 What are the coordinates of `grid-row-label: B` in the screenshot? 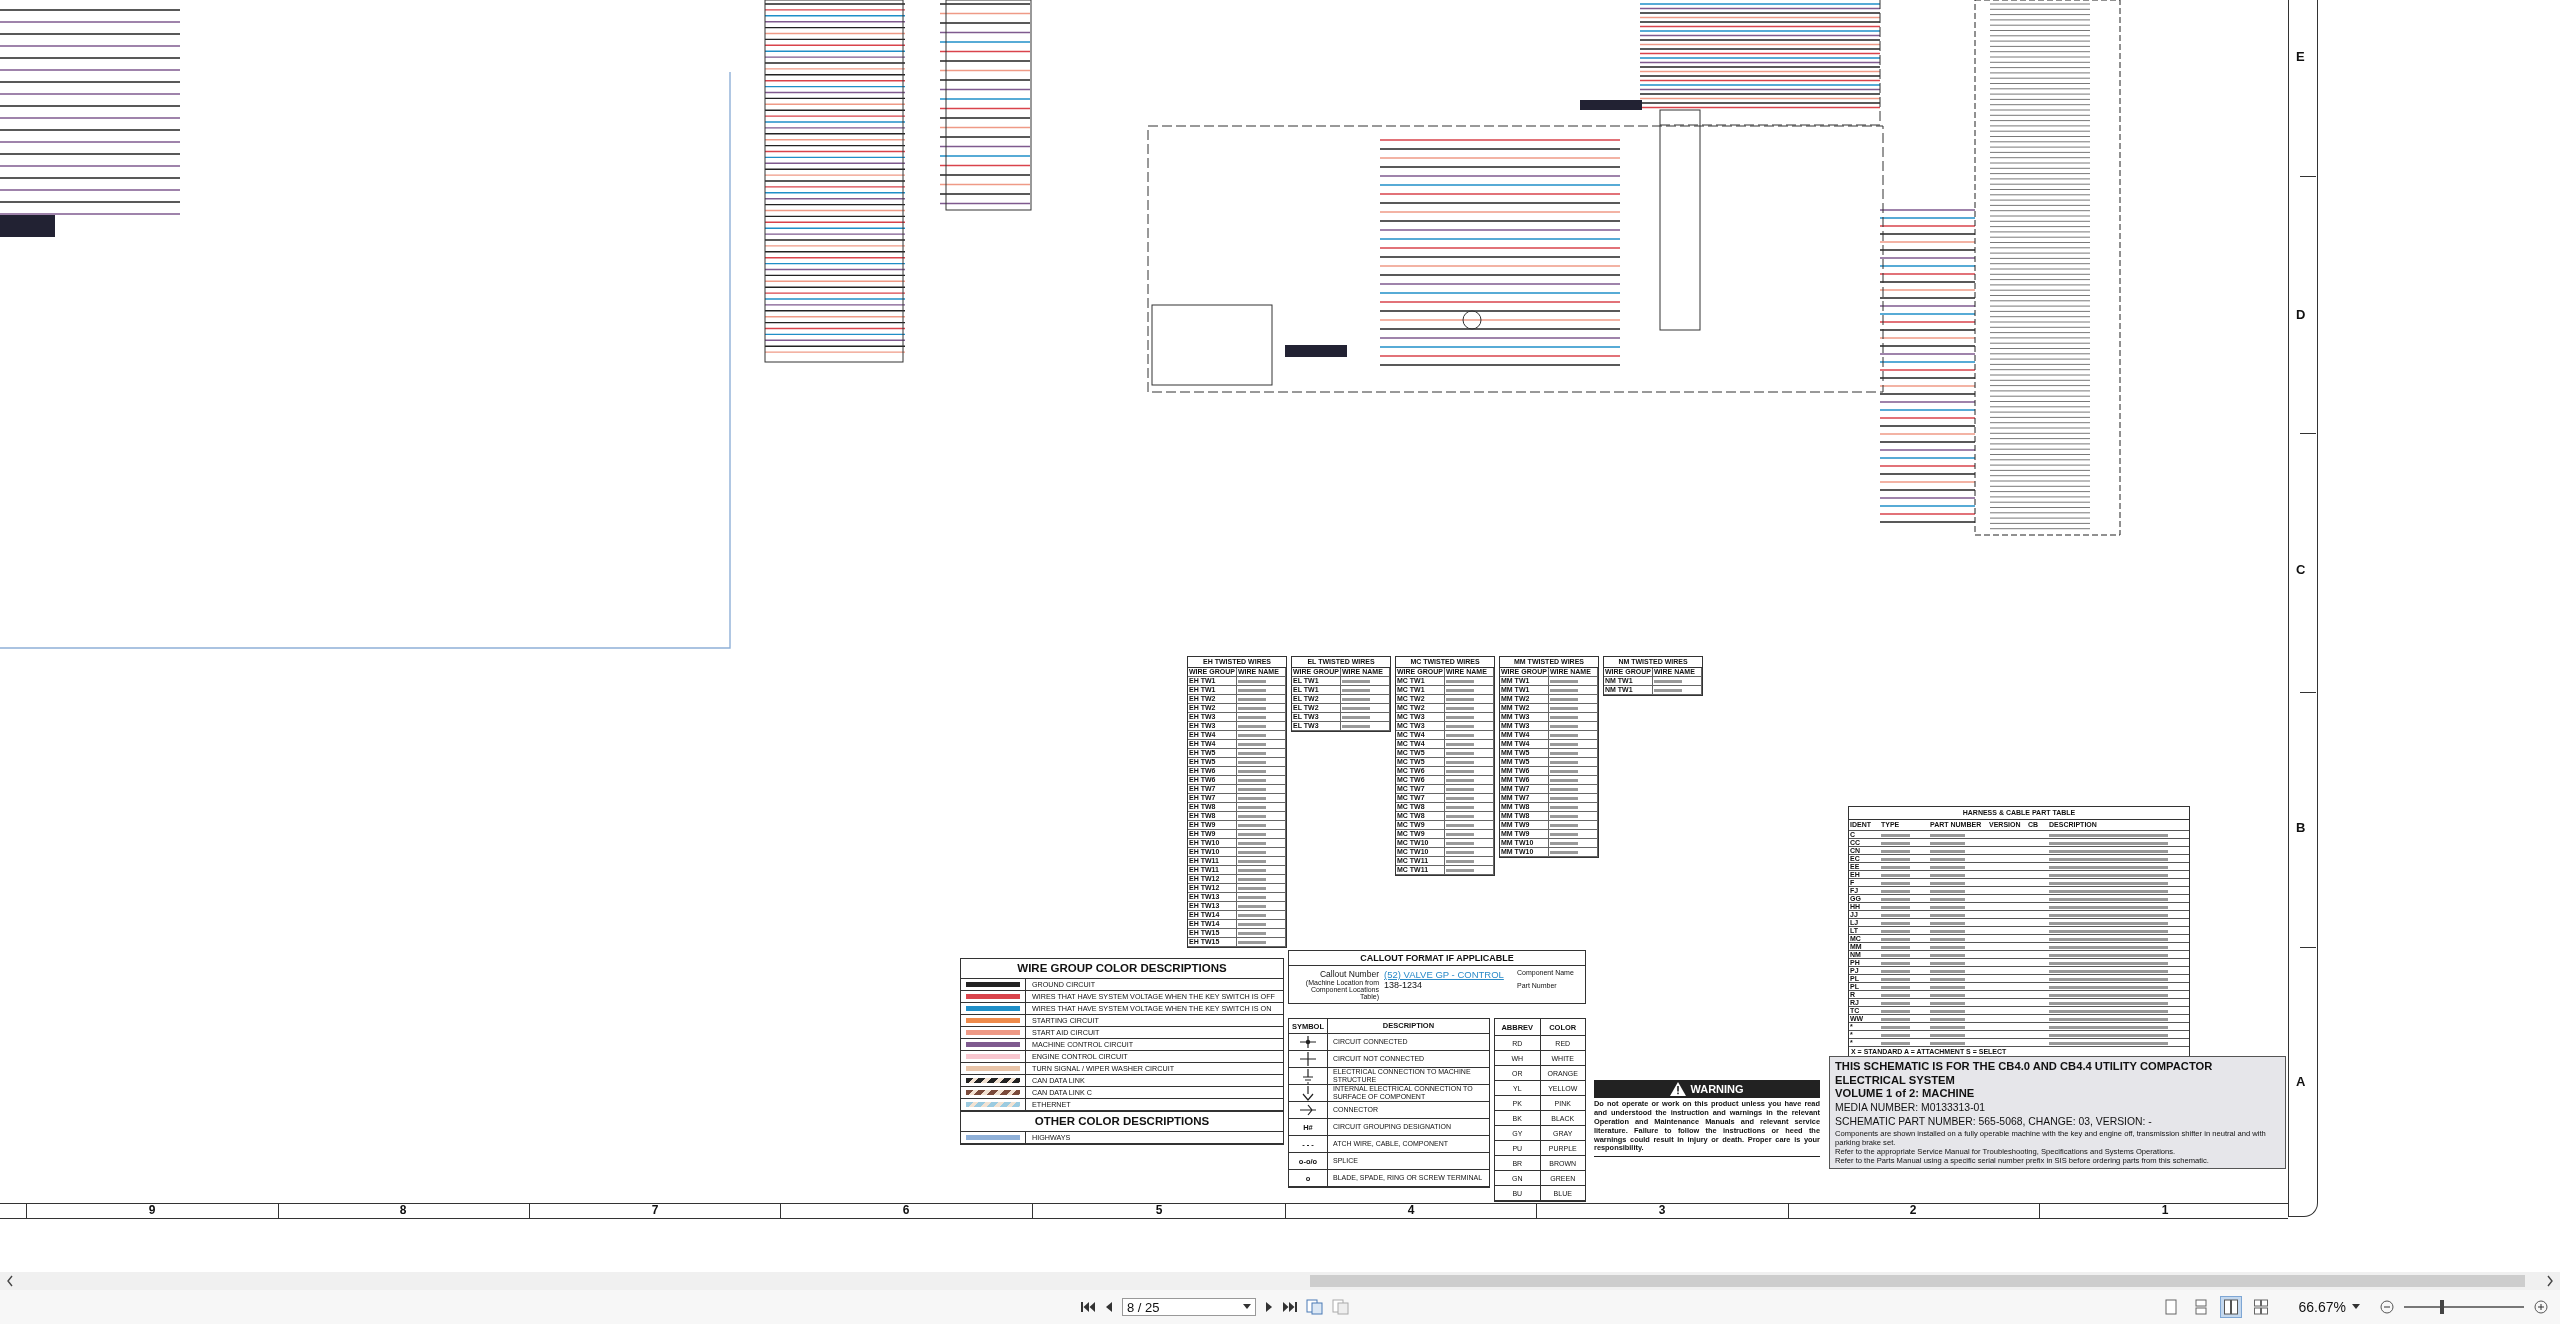 It's located at (2301, 827).